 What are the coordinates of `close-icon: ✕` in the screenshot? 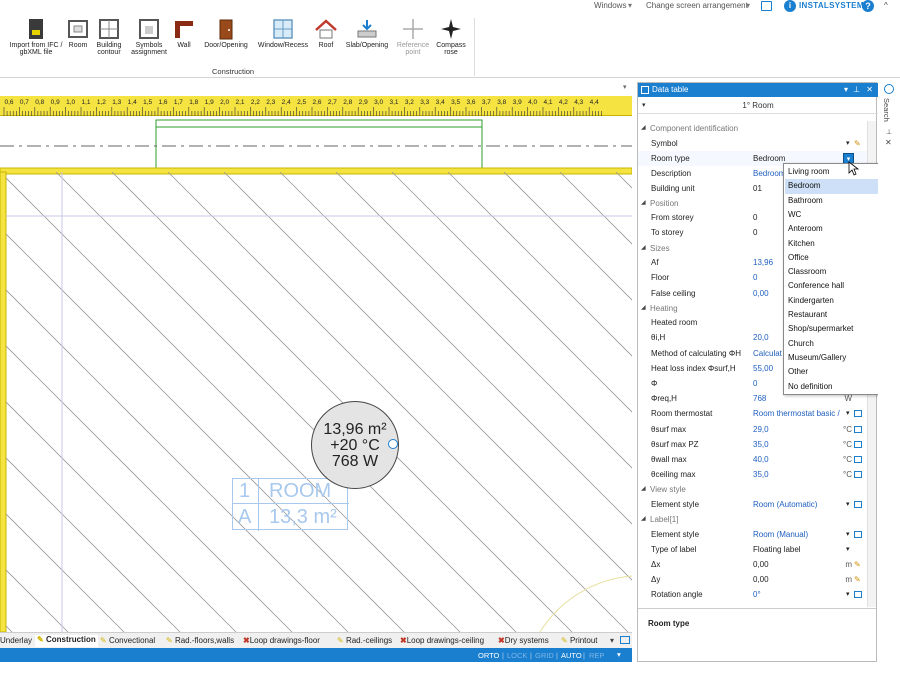 It's located at (869, 90).